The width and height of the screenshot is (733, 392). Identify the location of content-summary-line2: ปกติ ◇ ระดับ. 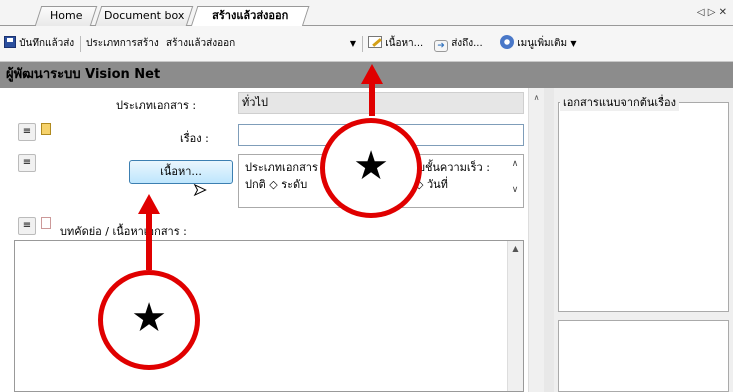
(276, 184).